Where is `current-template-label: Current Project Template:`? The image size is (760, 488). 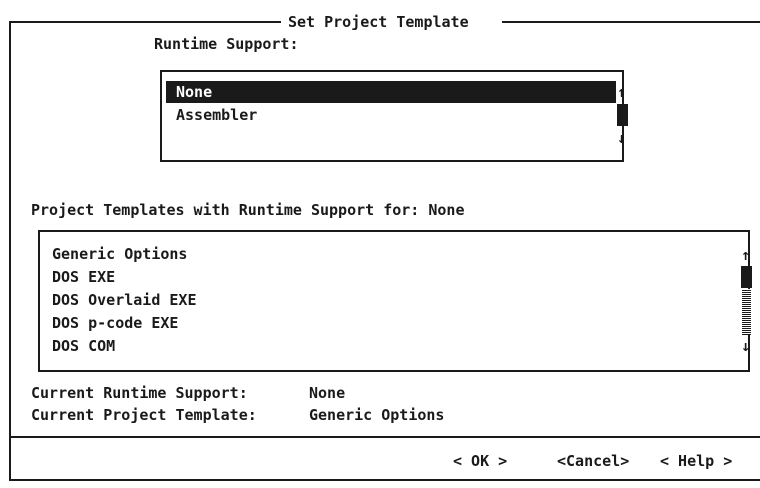 current-template-label: Current Project Template: is located at coordinates (144, 415).